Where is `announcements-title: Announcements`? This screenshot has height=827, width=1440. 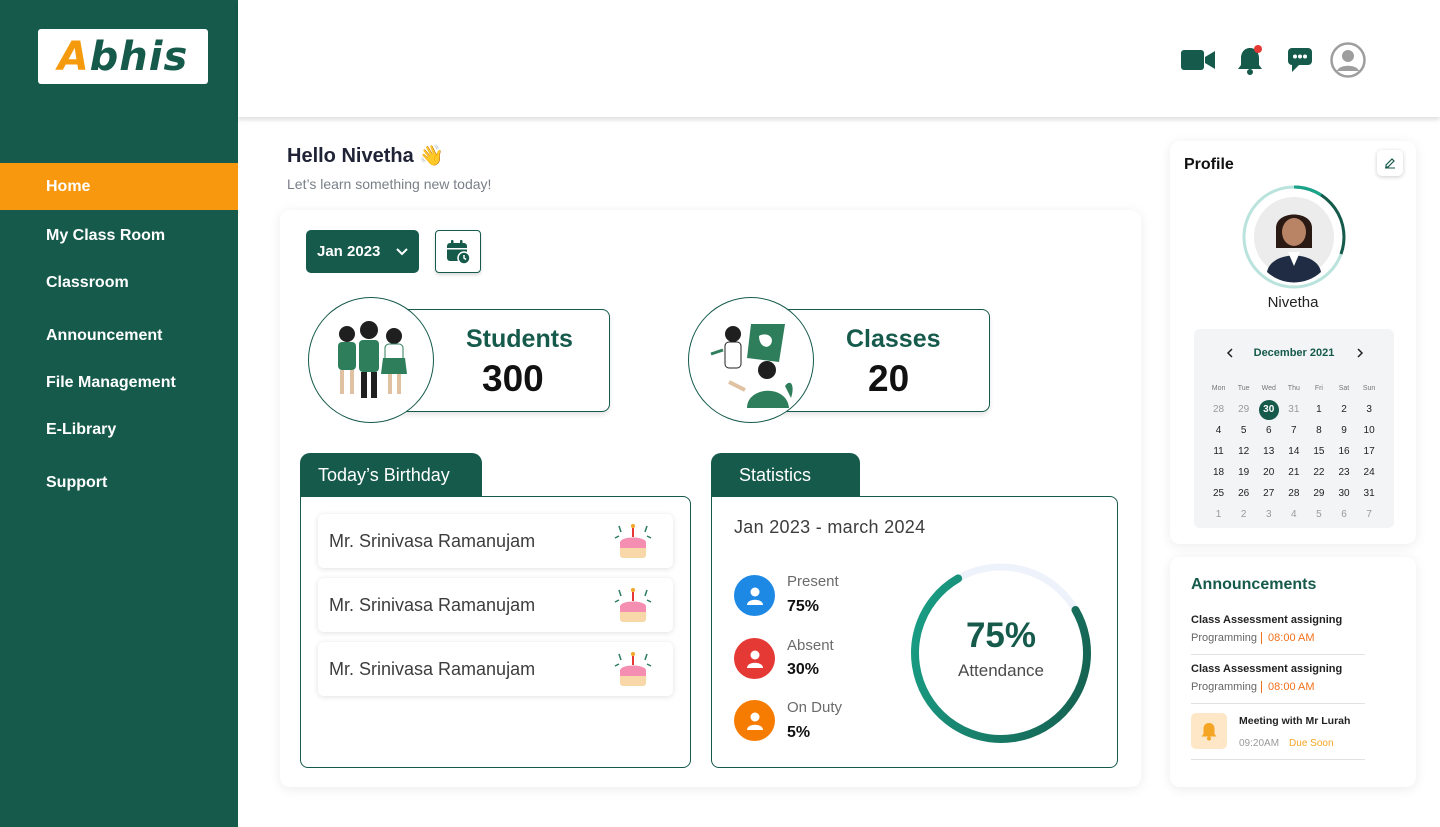
announcements-title: Announcements is located at coordinates (1254, 584).